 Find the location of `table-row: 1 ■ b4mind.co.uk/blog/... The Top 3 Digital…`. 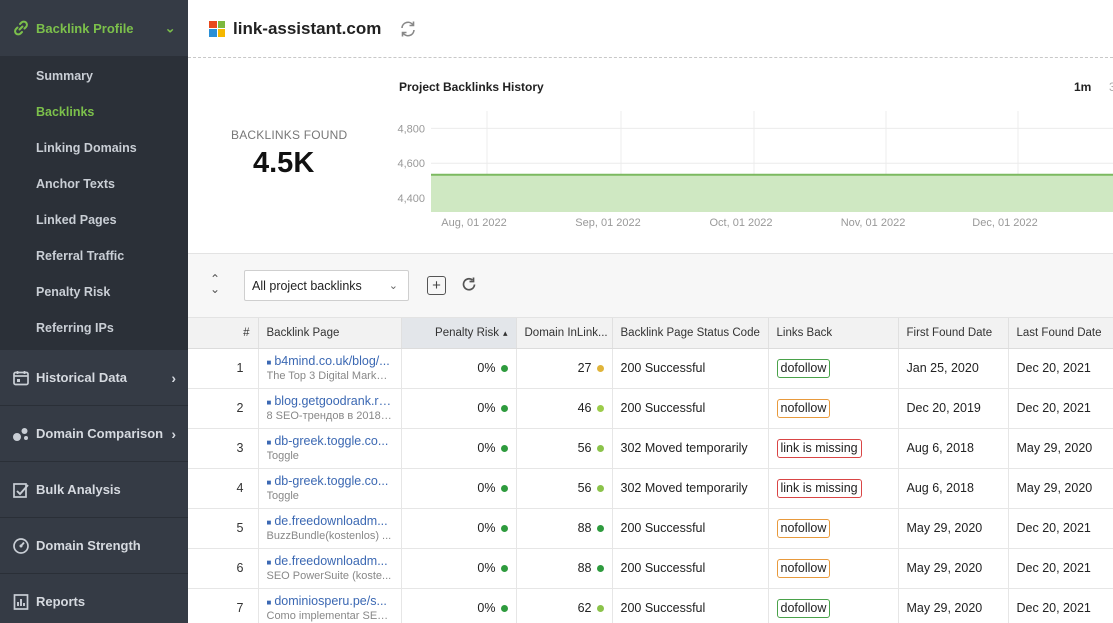

table-row: 1 ■ b4mind.co.uk/blog/... The Top 3 Digital… is located at coordinates (650, 368).